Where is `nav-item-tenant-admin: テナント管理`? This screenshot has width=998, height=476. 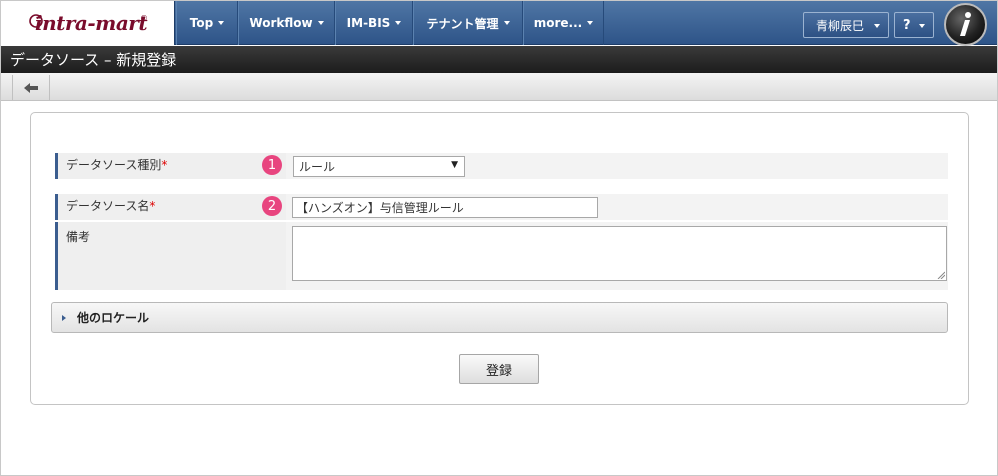
nav-item-tenant-admin: テナント管理 is located at coordinates (468, 23).